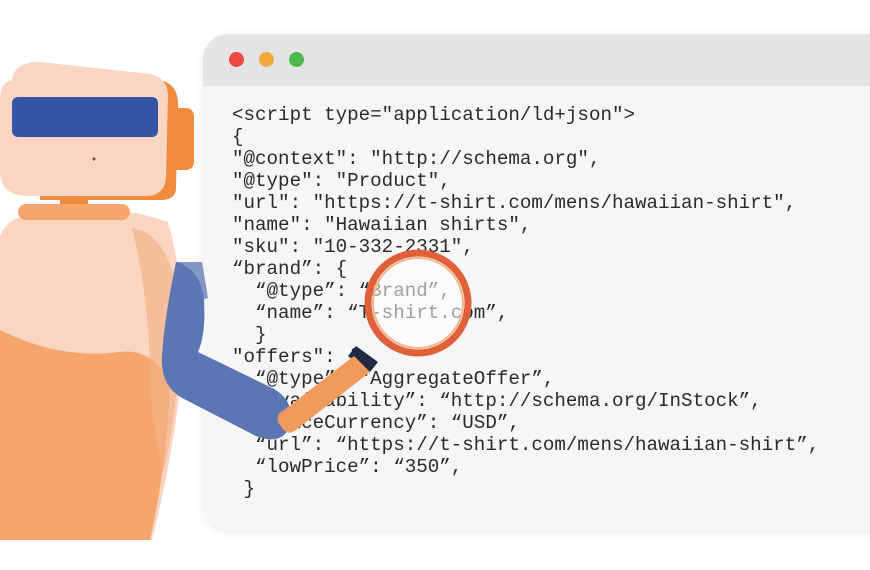 The width and height of the screenshot is (870, 570). Describe the element at coordinates (353, 247) in the screenshot. I see `code-line: "sku": "10-332-2331",` at that location.